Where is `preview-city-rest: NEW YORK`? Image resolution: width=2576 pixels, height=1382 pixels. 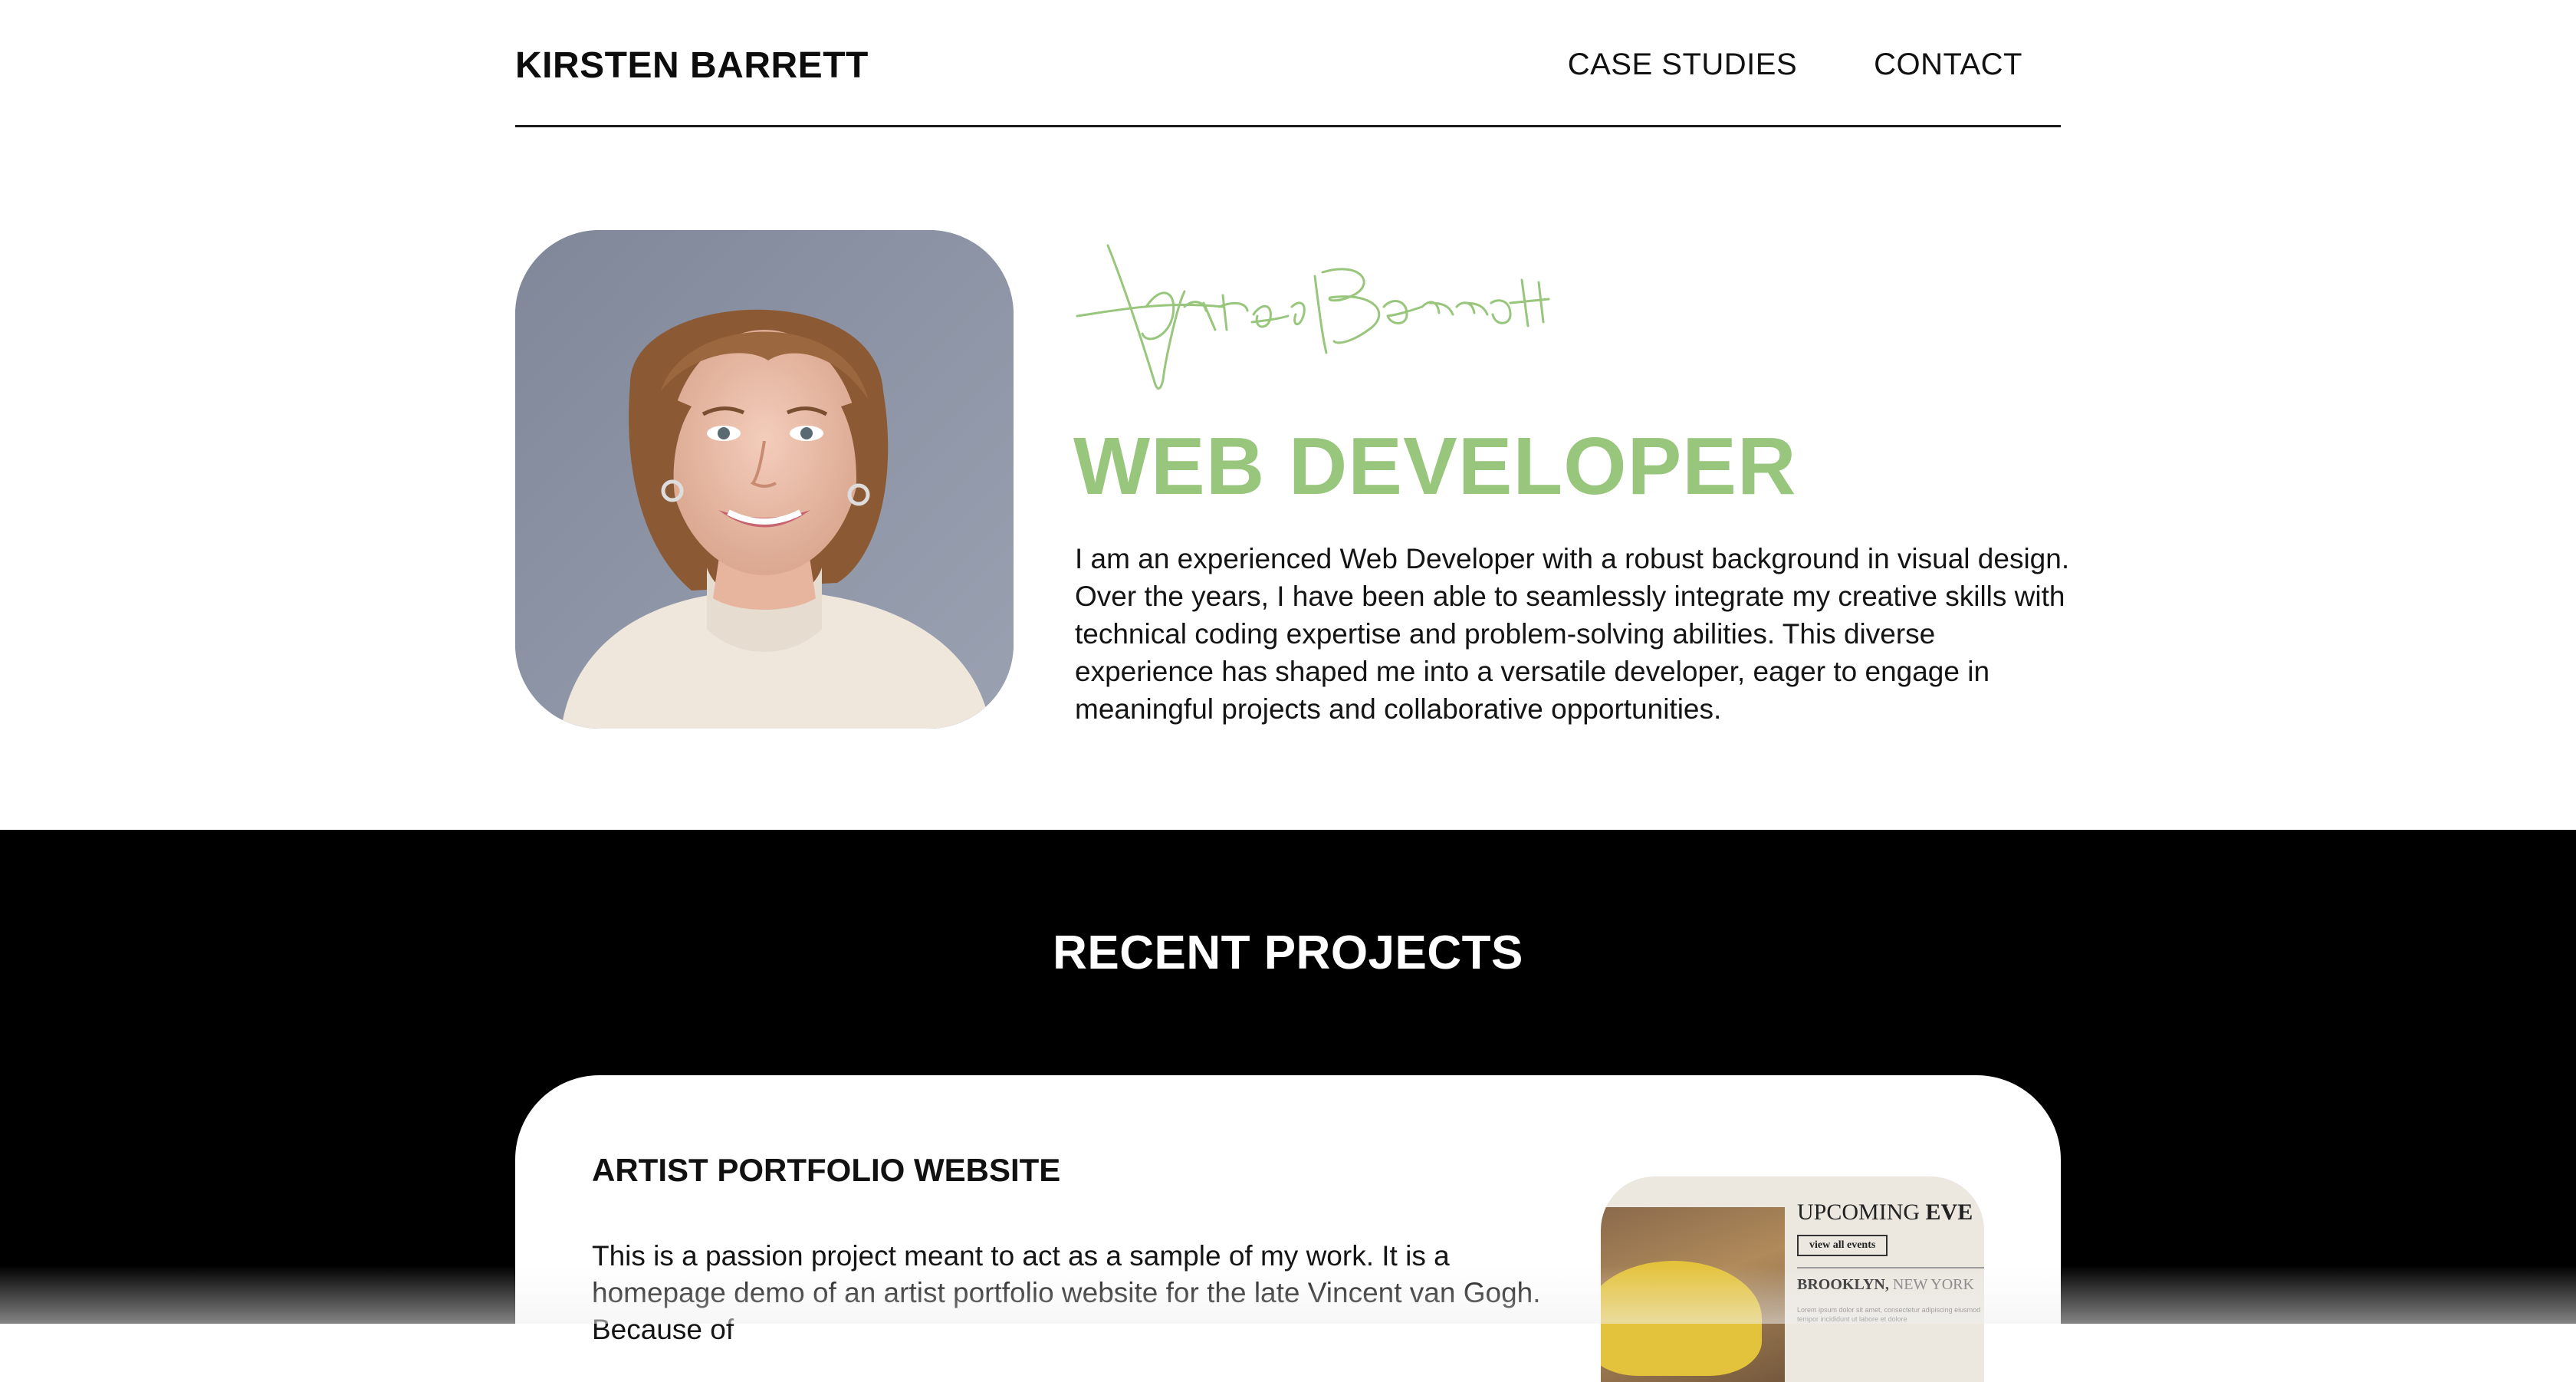
preview-city-rest: NEW YORK is located at coordinates (1933, 1284).